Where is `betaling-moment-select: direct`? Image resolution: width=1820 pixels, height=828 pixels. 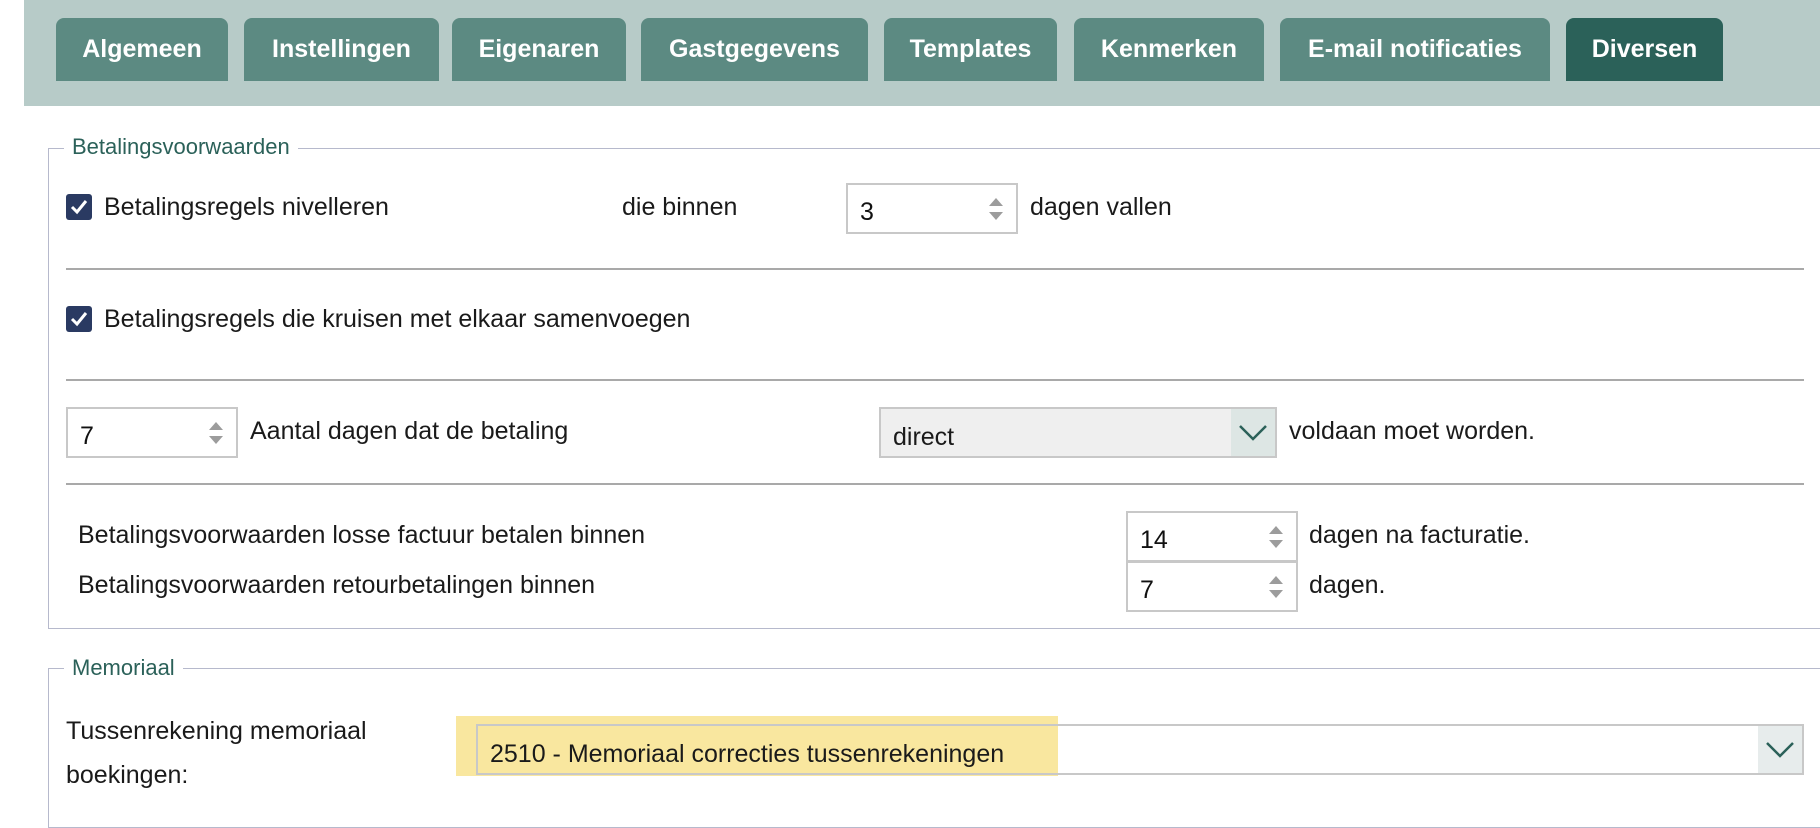
betaling-moment-select: direct is located at coordinates (1078, 432).